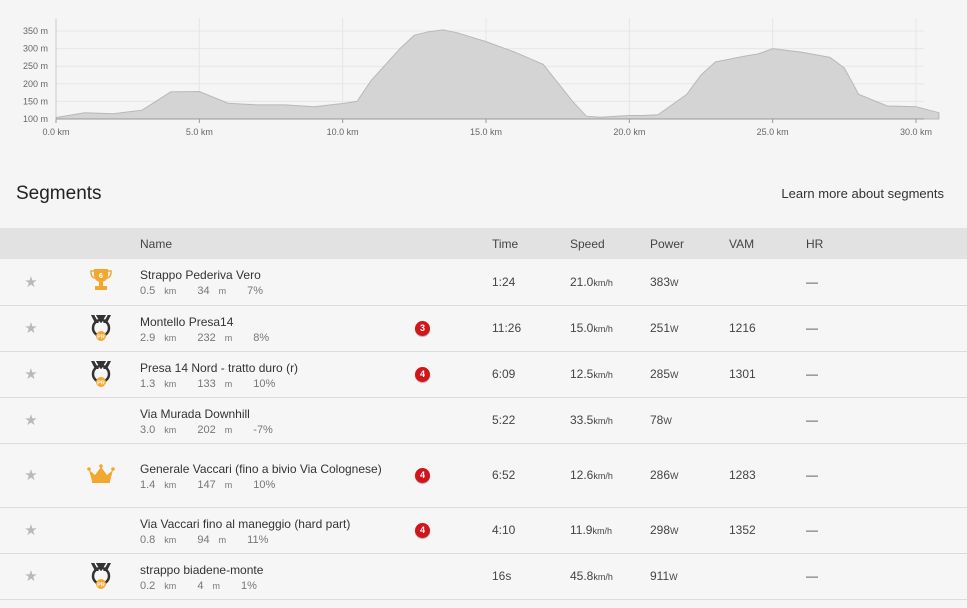 The width and height of the screenshot is (967, 608). Describe the element at coordinates (486, 132) in the screenshot. I see `x-tick-label: 15.0 km` at that location.